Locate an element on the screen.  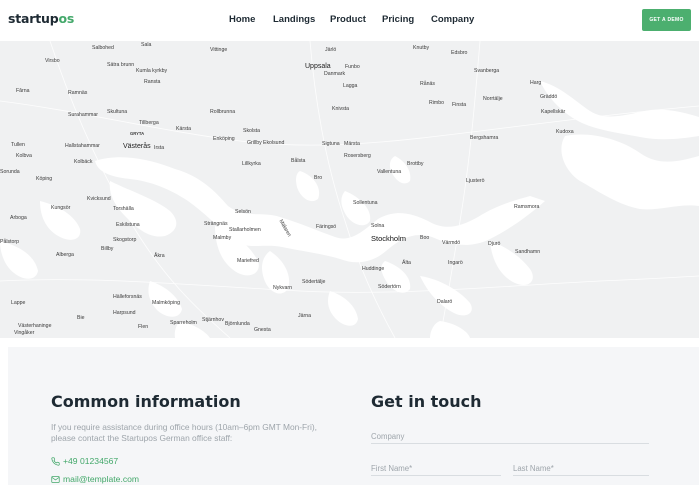
place-label: Kudoxa is located at coordinates (565, 132).